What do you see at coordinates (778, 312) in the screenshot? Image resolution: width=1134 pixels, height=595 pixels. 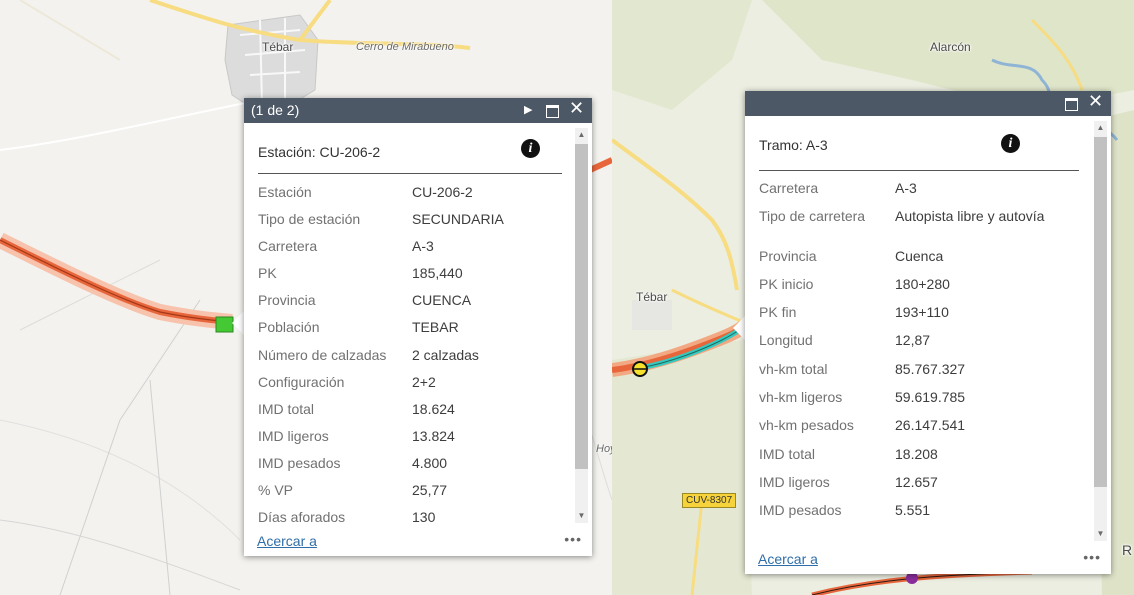 I see `attribute-key: PK fin` at bounding box center [778, 312].